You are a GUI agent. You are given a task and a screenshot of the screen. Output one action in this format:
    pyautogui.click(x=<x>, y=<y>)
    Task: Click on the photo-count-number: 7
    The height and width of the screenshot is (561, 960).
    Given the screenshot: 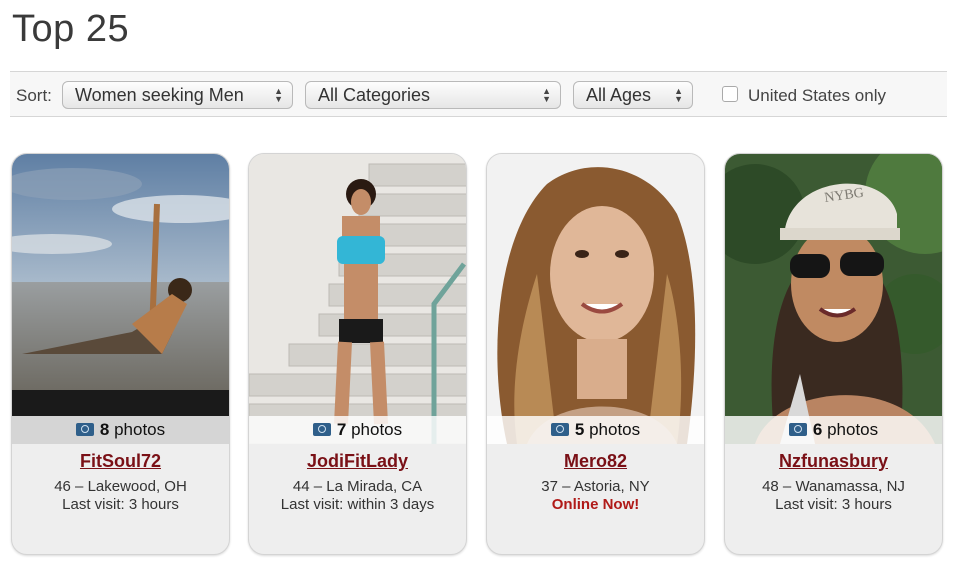 What is the action you would take?
    pyautogui.click(x=341, y=429)
    